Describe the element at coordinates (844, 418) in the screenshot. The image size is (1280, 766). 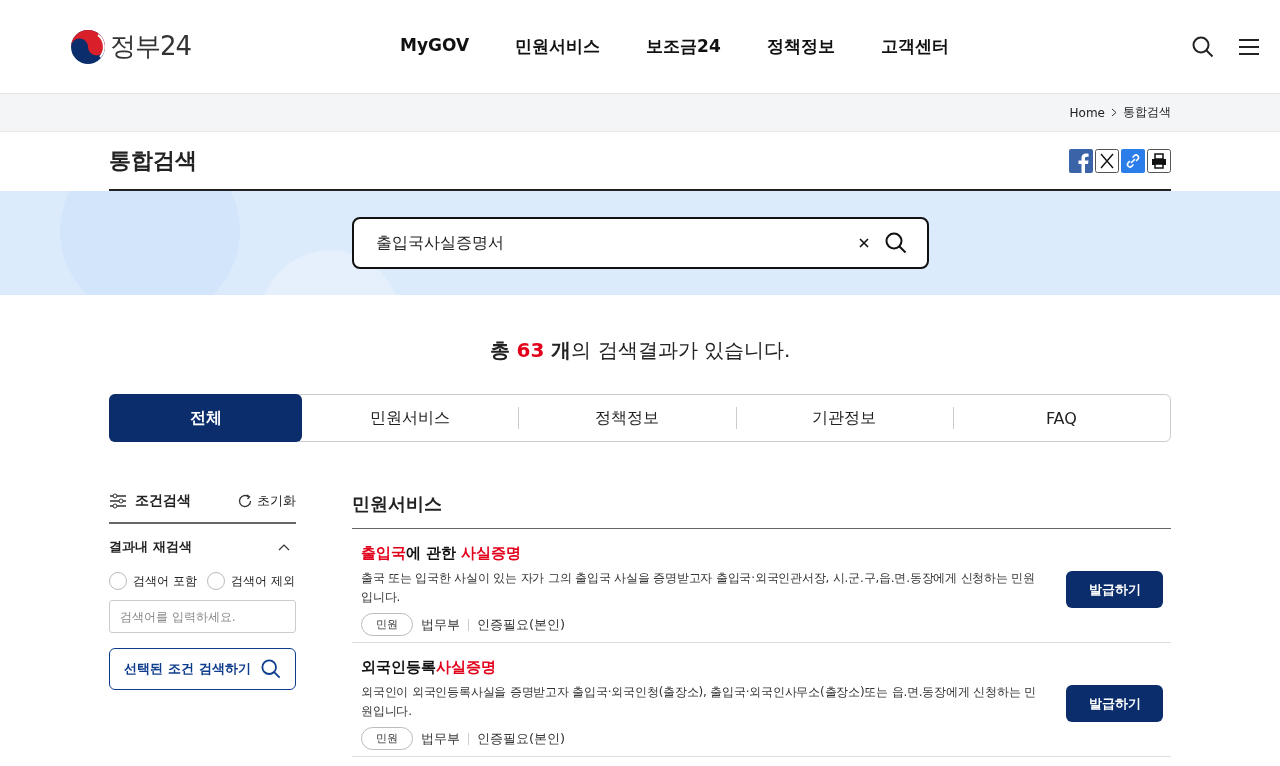
I see `tab: 기관정보` at that location.